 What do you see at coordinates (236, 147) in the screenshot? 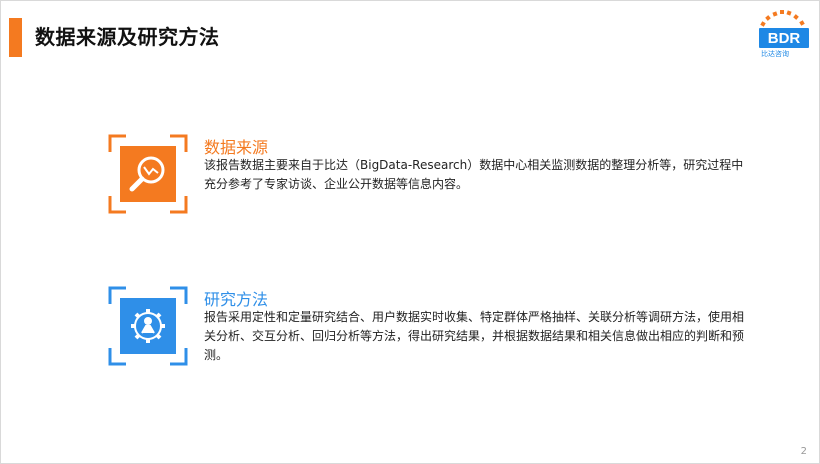
I see `section-title: 数据来源` at bounding box center [236, 147].